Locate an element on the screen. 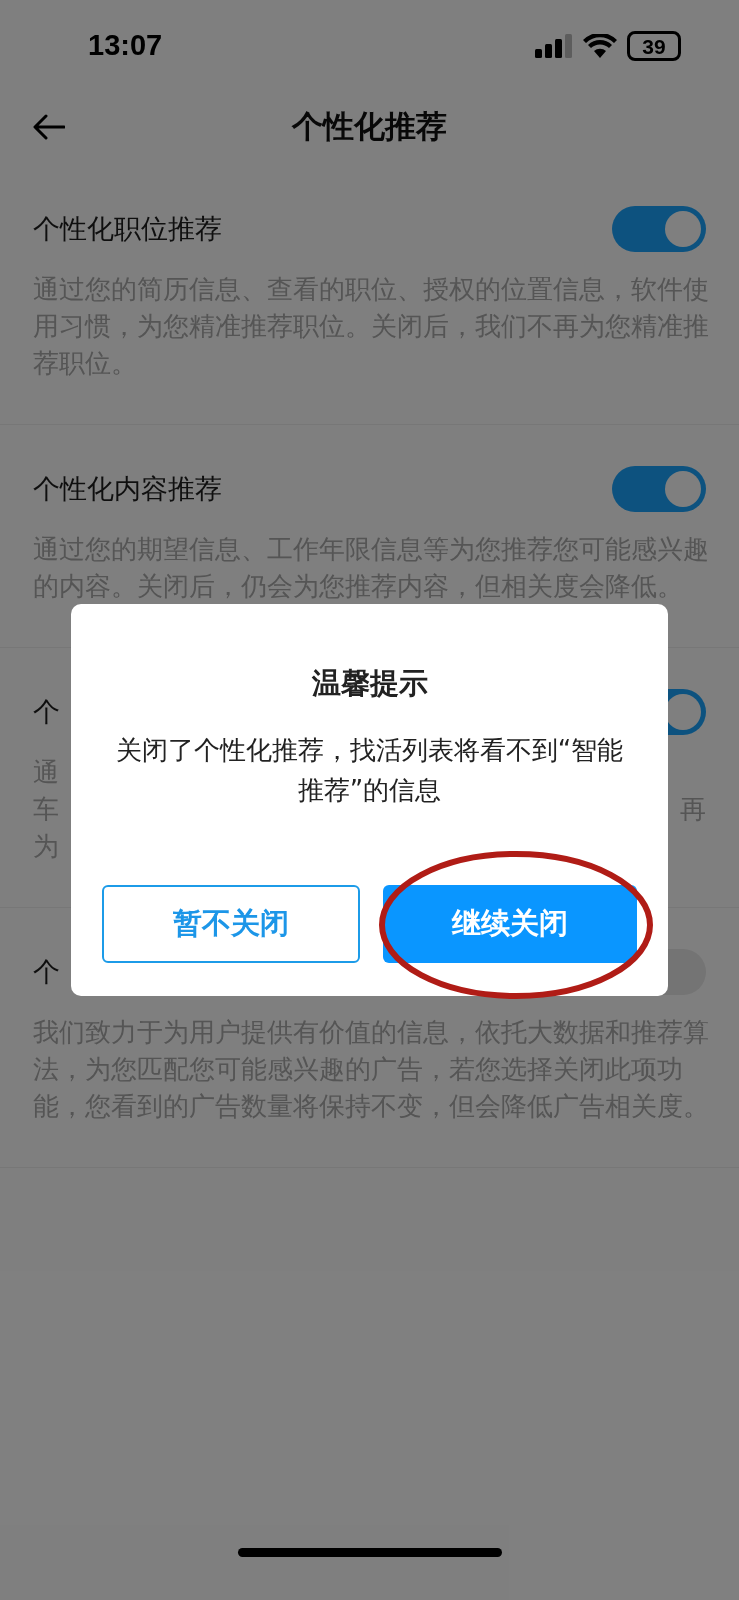 The width and height of the screenshot is (739, 1600). page-title: 个性化推荐 is located at coordinates (369, 127).